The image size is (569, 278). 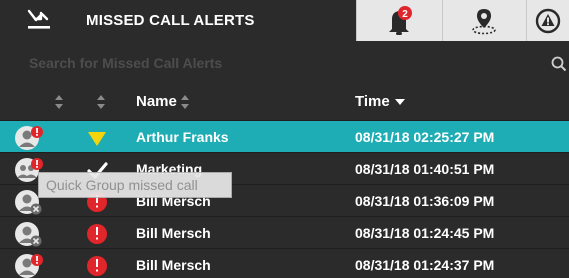 I want to click on tab-warning, so click(x=547, y=20).